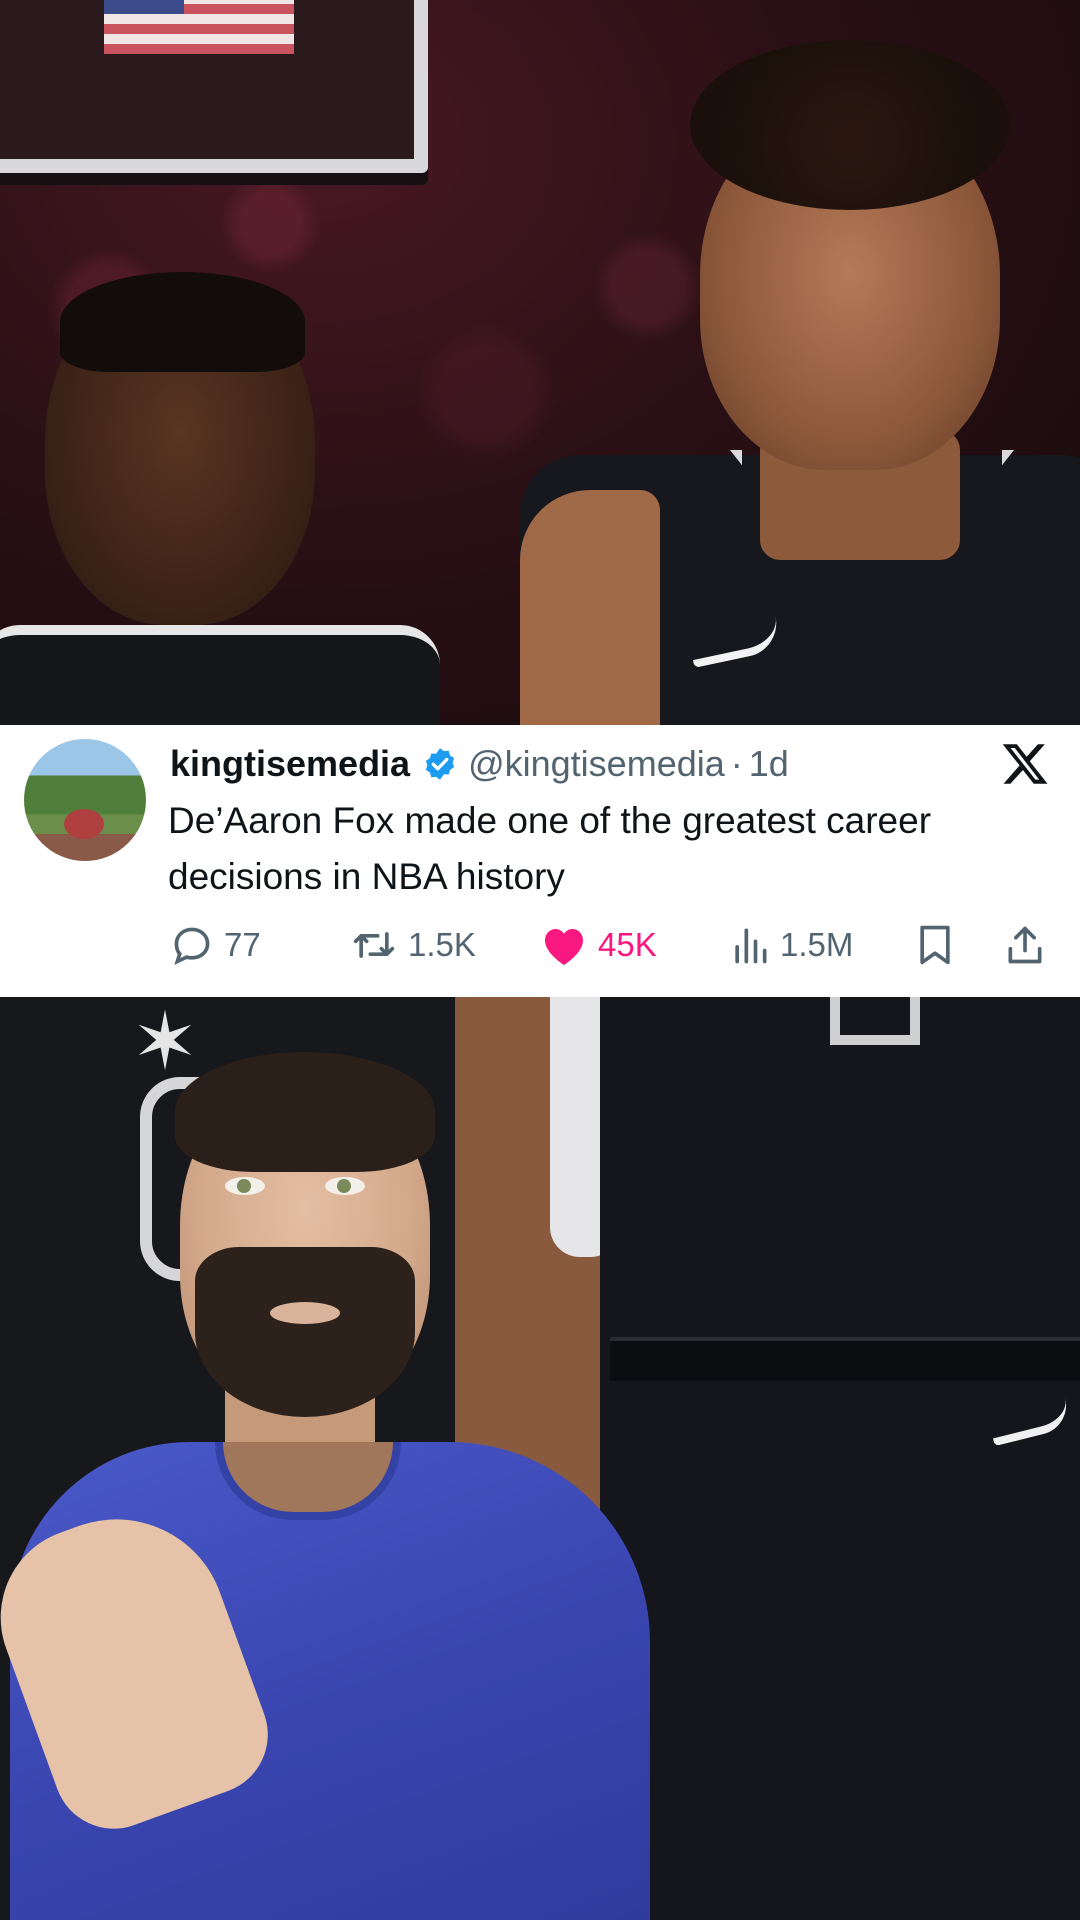 This screenshot has width=1080, height=1920. I want to click on like-button: 45K, so click(598, 945).